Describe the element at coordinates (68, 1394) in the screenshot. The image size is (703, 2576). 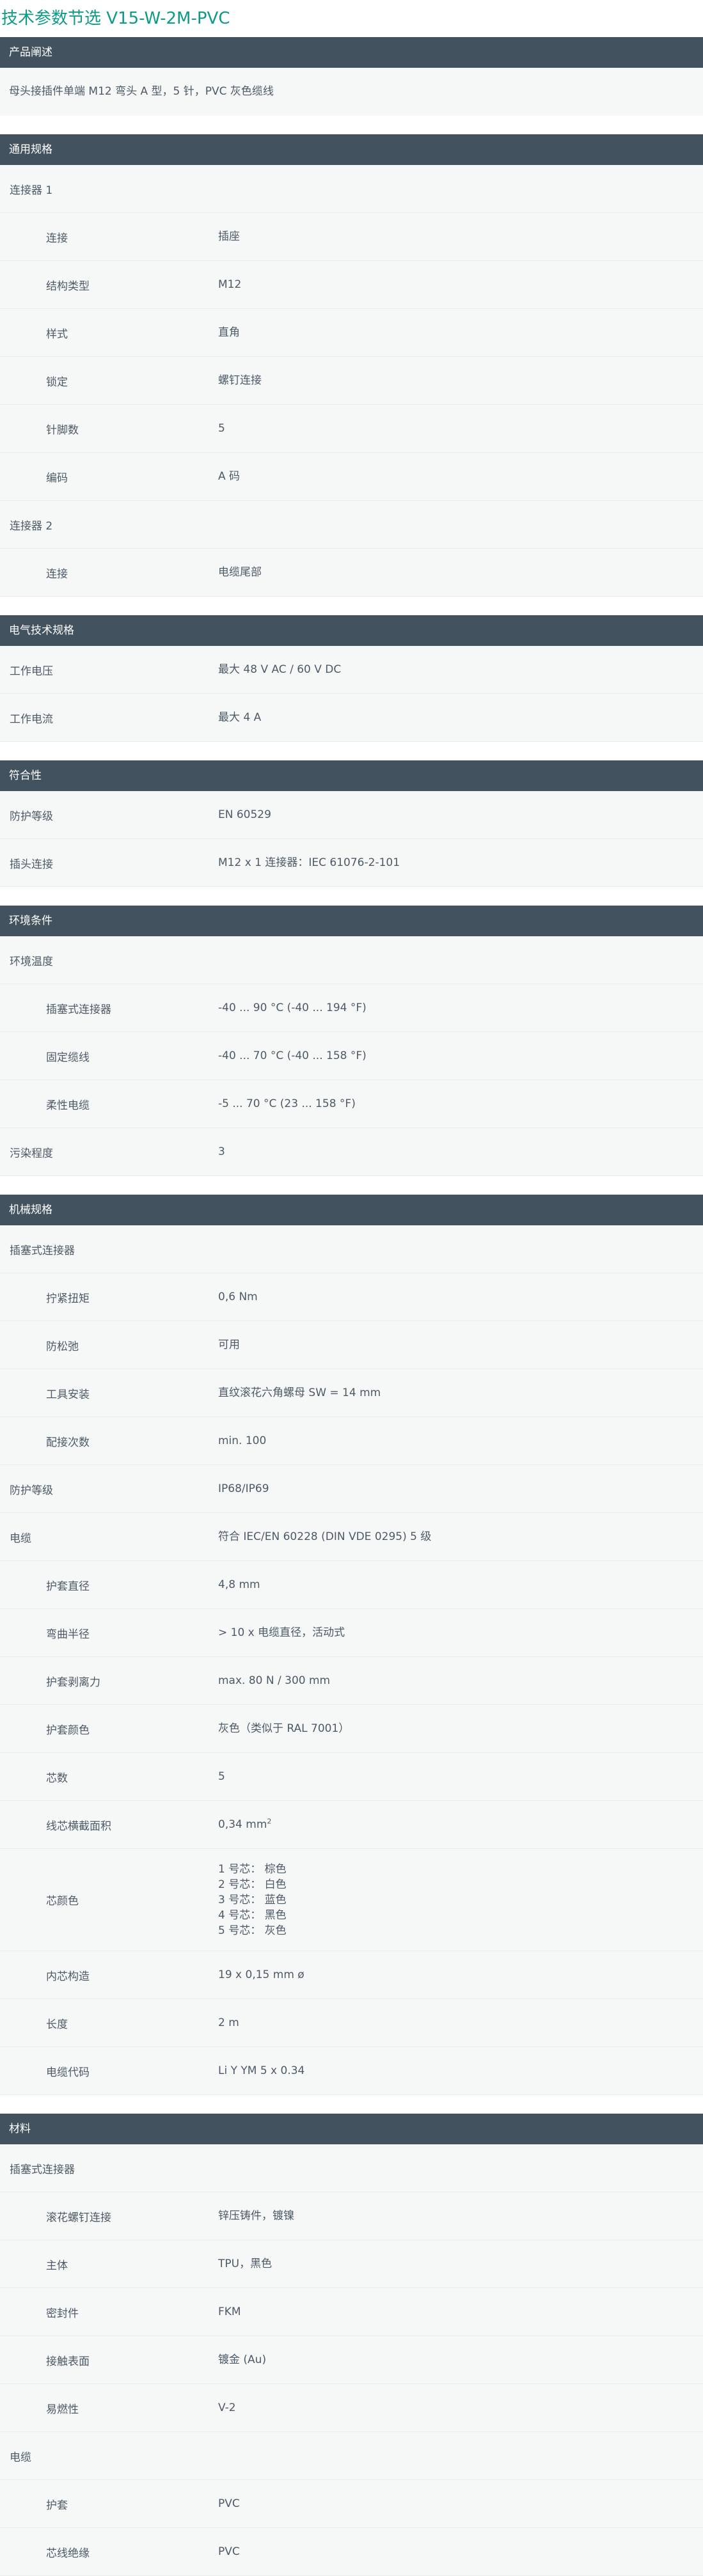
I see `spec-label: 工具安装` at that location.